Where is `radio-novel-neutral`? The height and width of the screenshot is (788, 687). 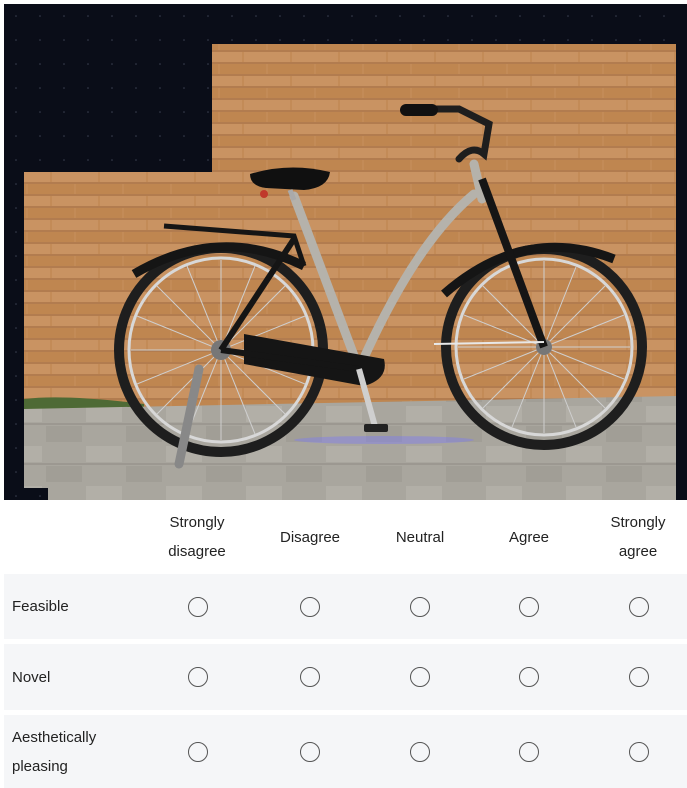 radio-novel-neutral is located at coordinates (420, 677).